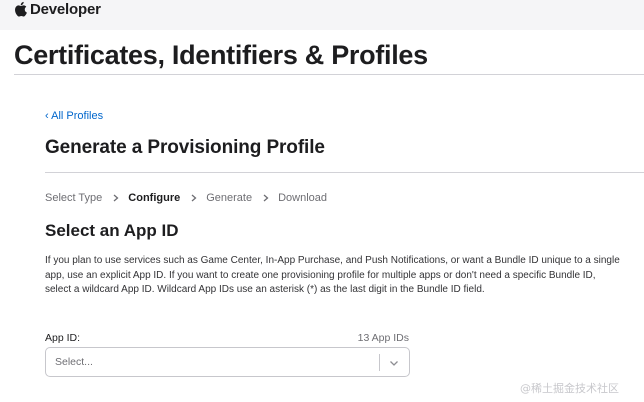  I want to click on brand-label: Developer, so click(65, 9).